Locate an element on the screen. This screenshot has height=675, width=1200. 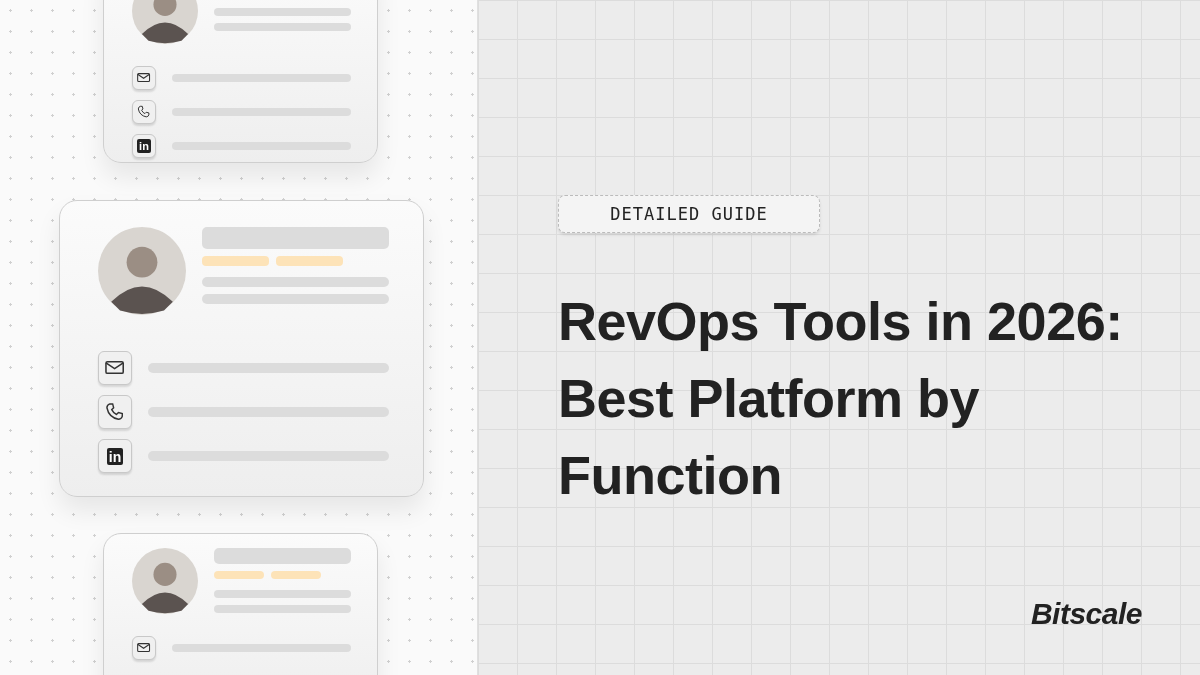
category-badge: DETAILED GUIDE is located at coordinates (689, 214).